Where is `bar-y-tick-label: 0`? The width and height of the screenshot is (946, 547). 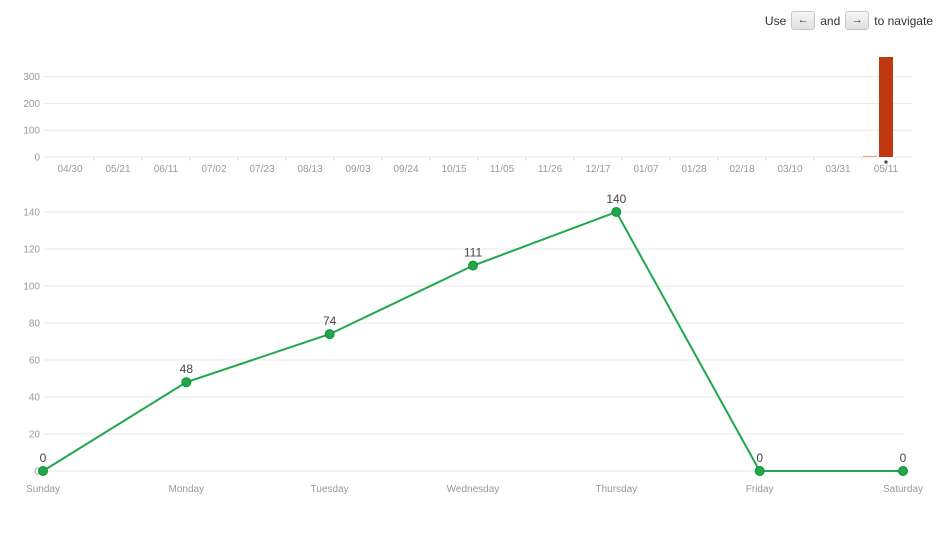 bar-y-tick-label: 0 is located at coordinates (37, 158).